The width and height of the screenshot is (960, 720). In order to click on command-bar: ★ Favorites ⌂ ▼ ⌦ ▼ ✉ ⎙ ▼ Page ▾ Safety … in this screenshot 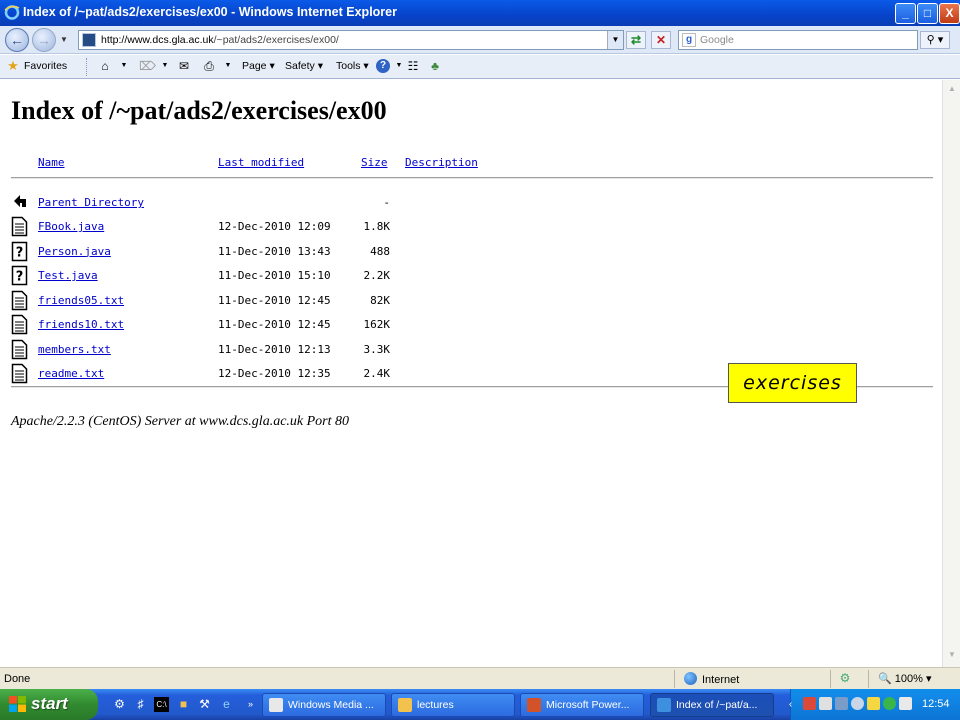, I will do `click(480, 67)`.